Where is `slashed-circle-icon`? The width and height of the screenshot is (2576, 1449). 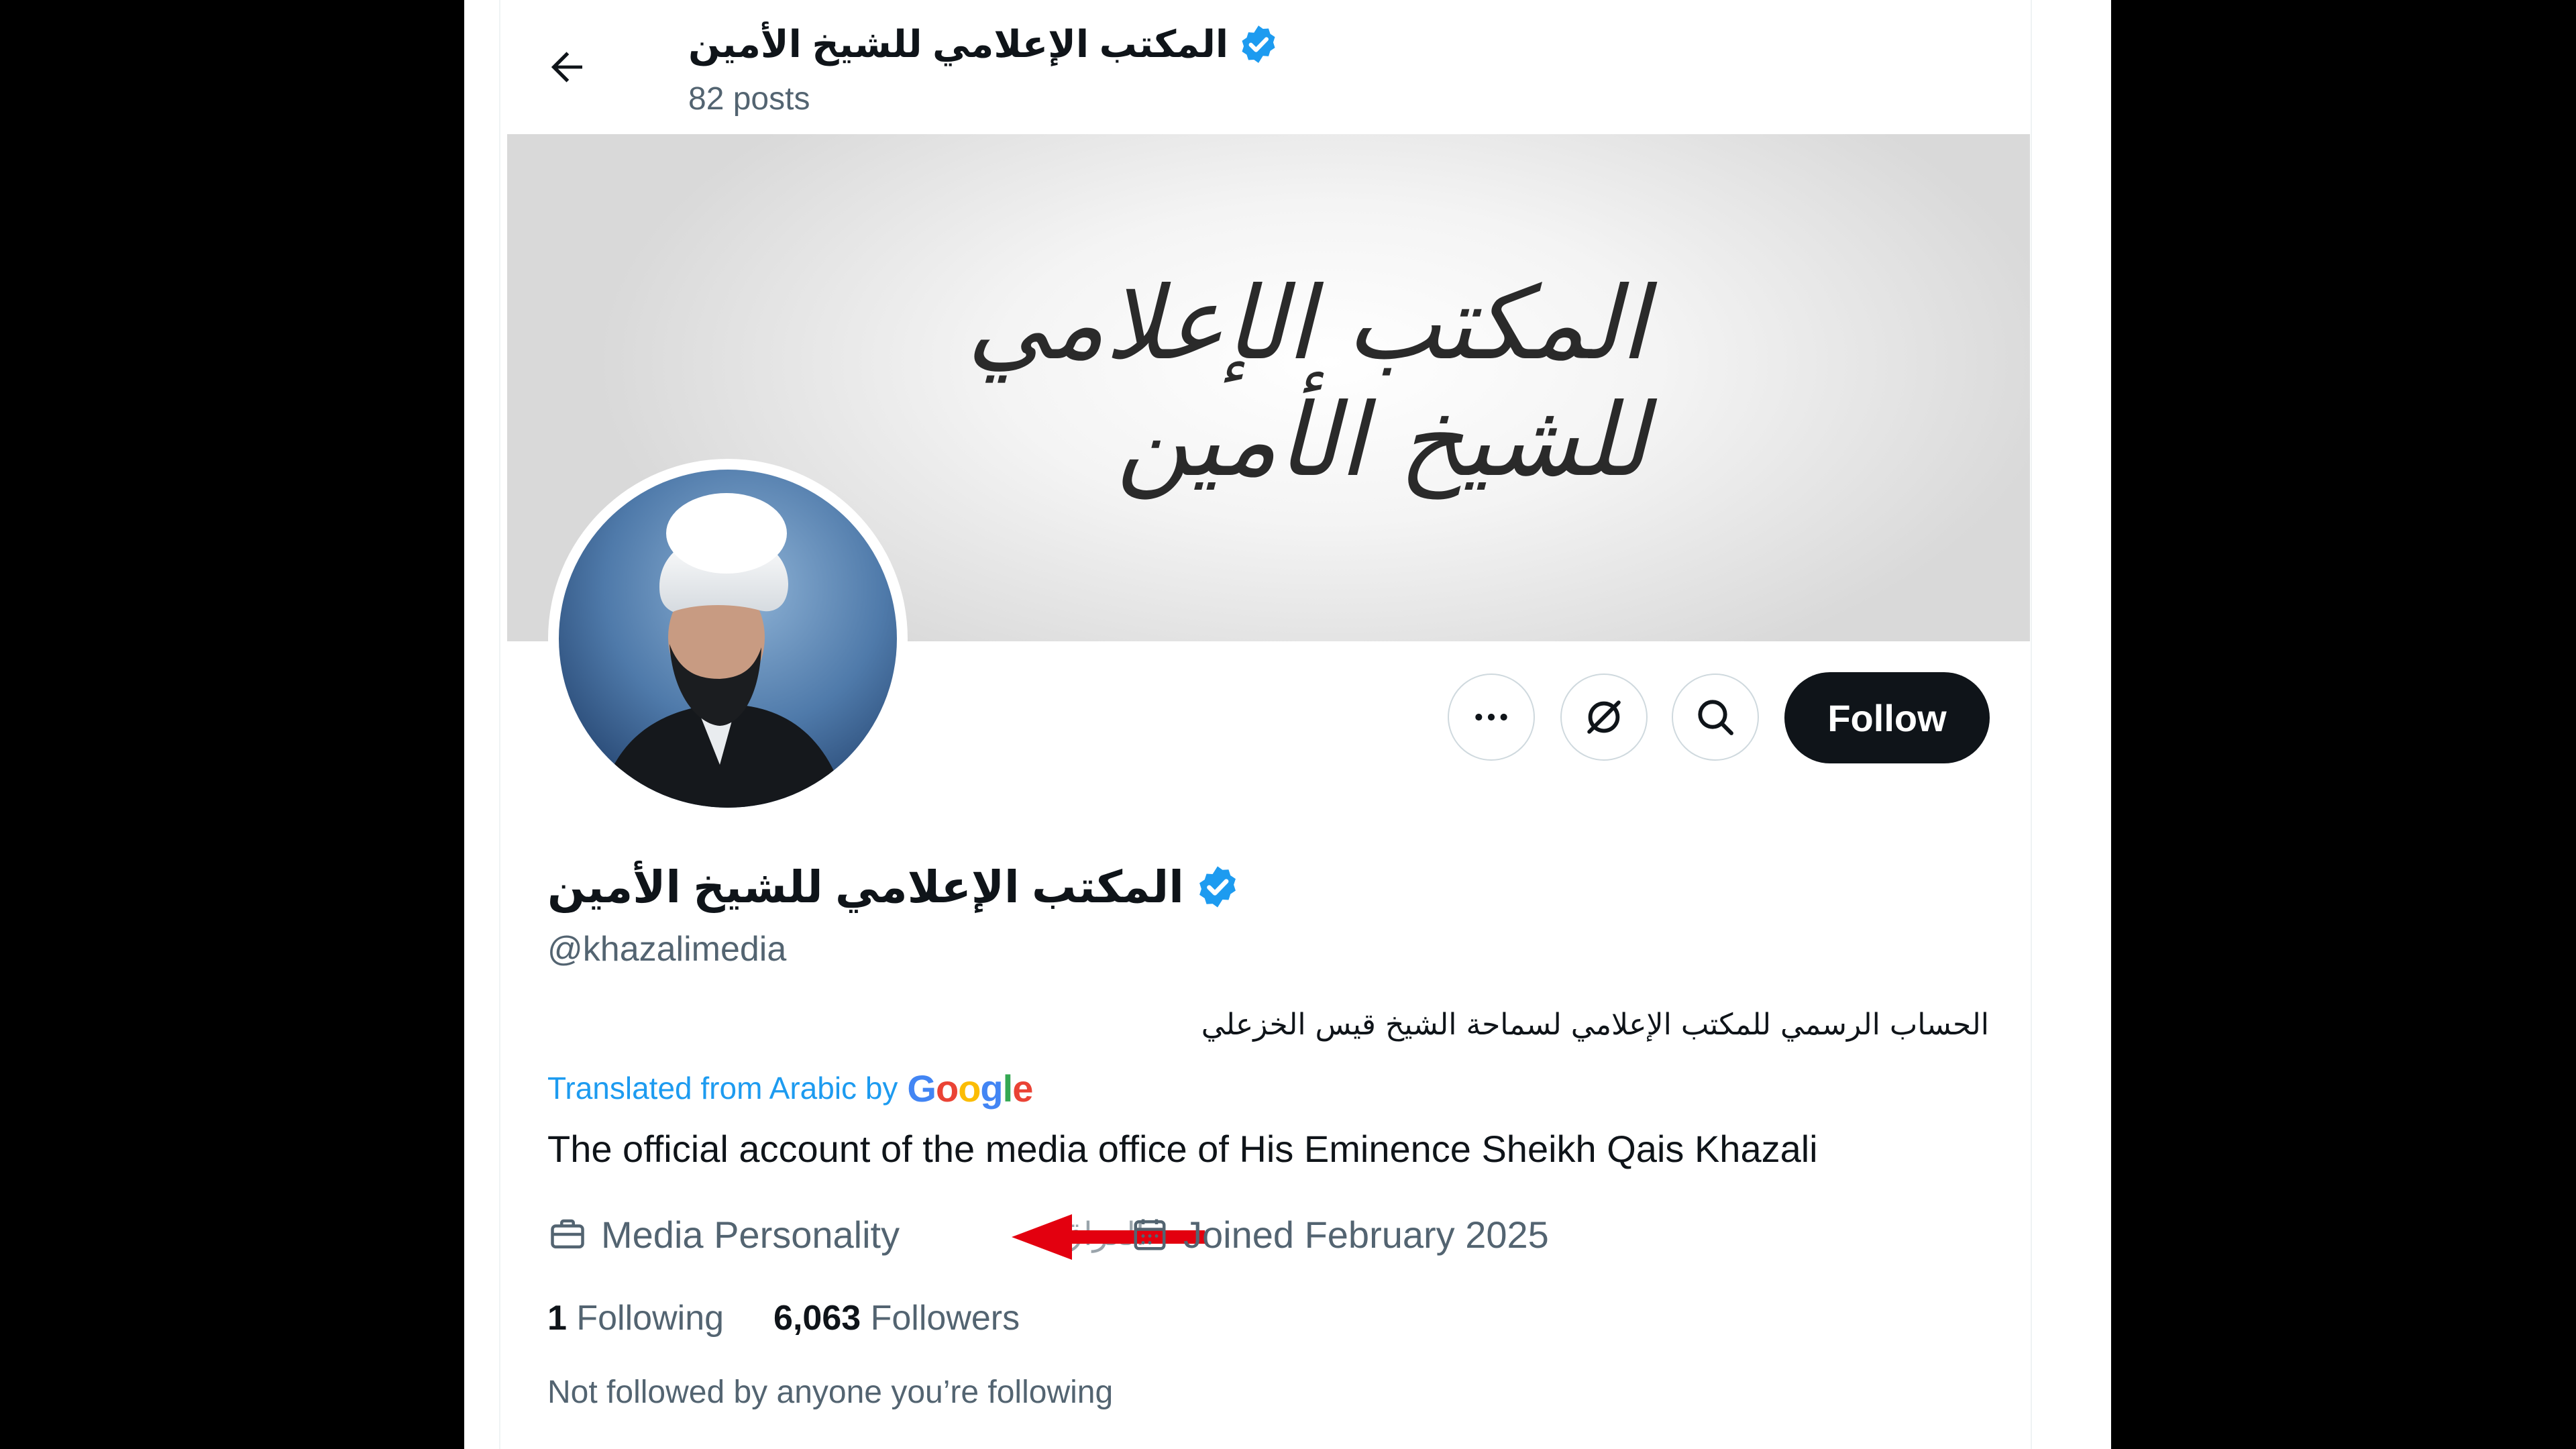
slashed-circle-icon is located at coordinates (1604, 717).